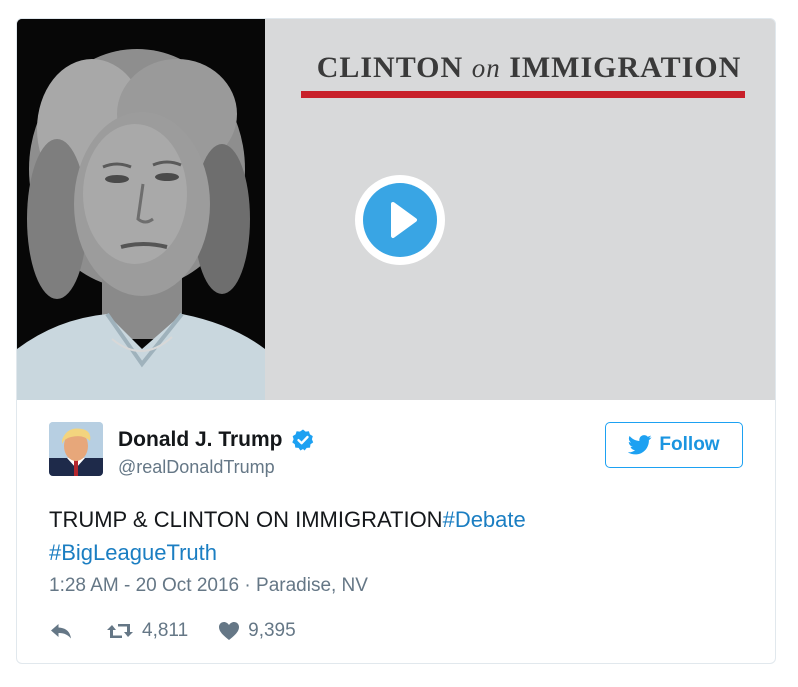 This screenshot has width=798, height=687. Describe the element at coordinates (484, 519) in the screenshot. I see `hashtag-debate: #Debate` at that location.